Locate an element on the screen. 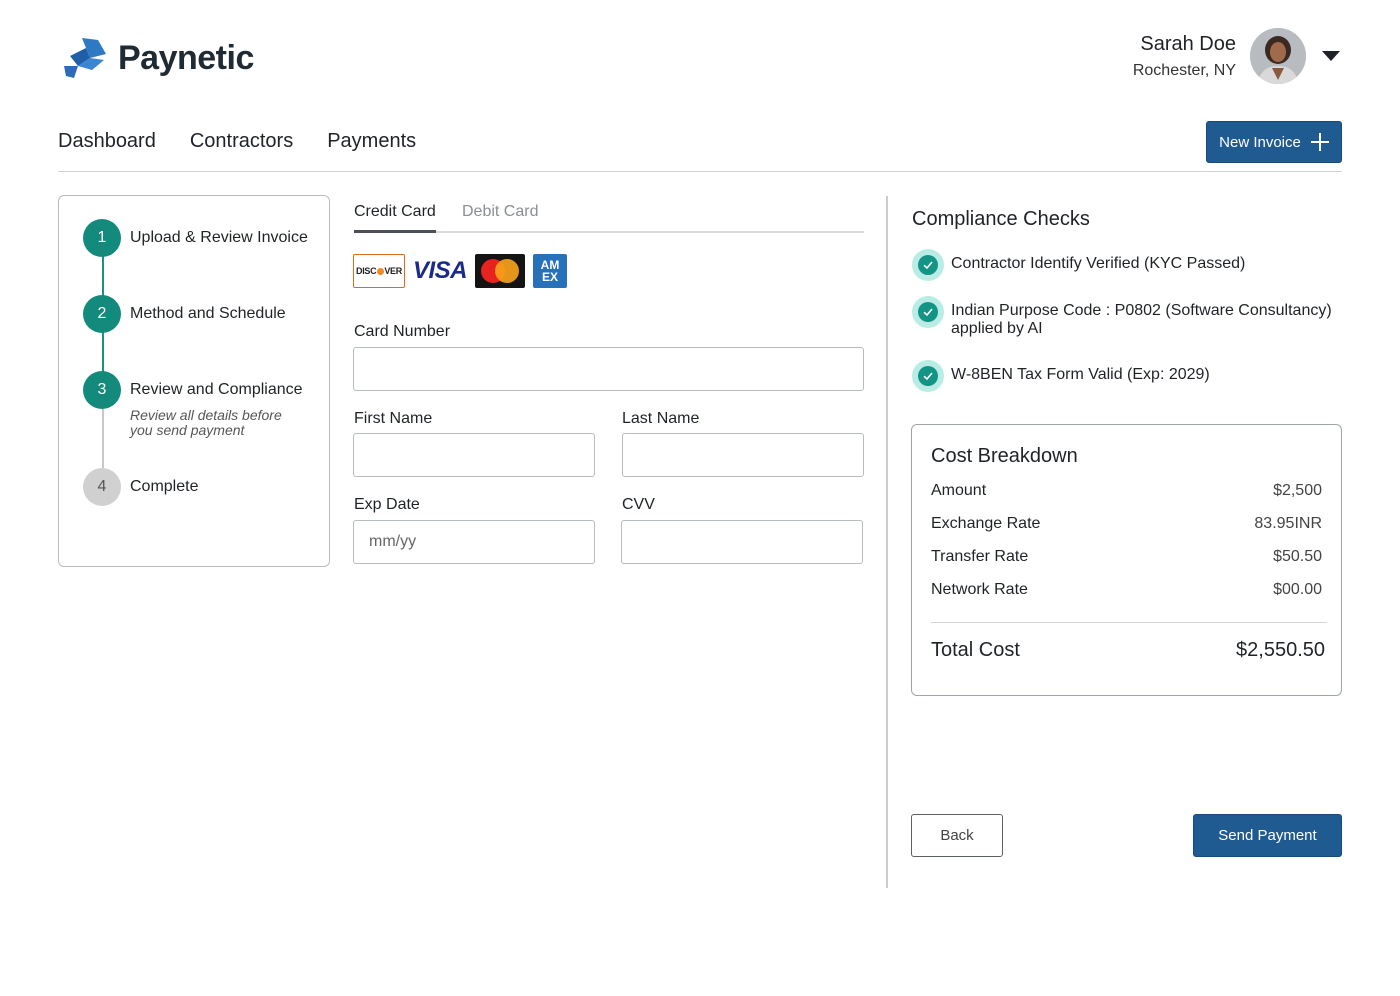 This screenshot has width=1400, height=996. step-label: Complete is located at coordinates (164, 486).